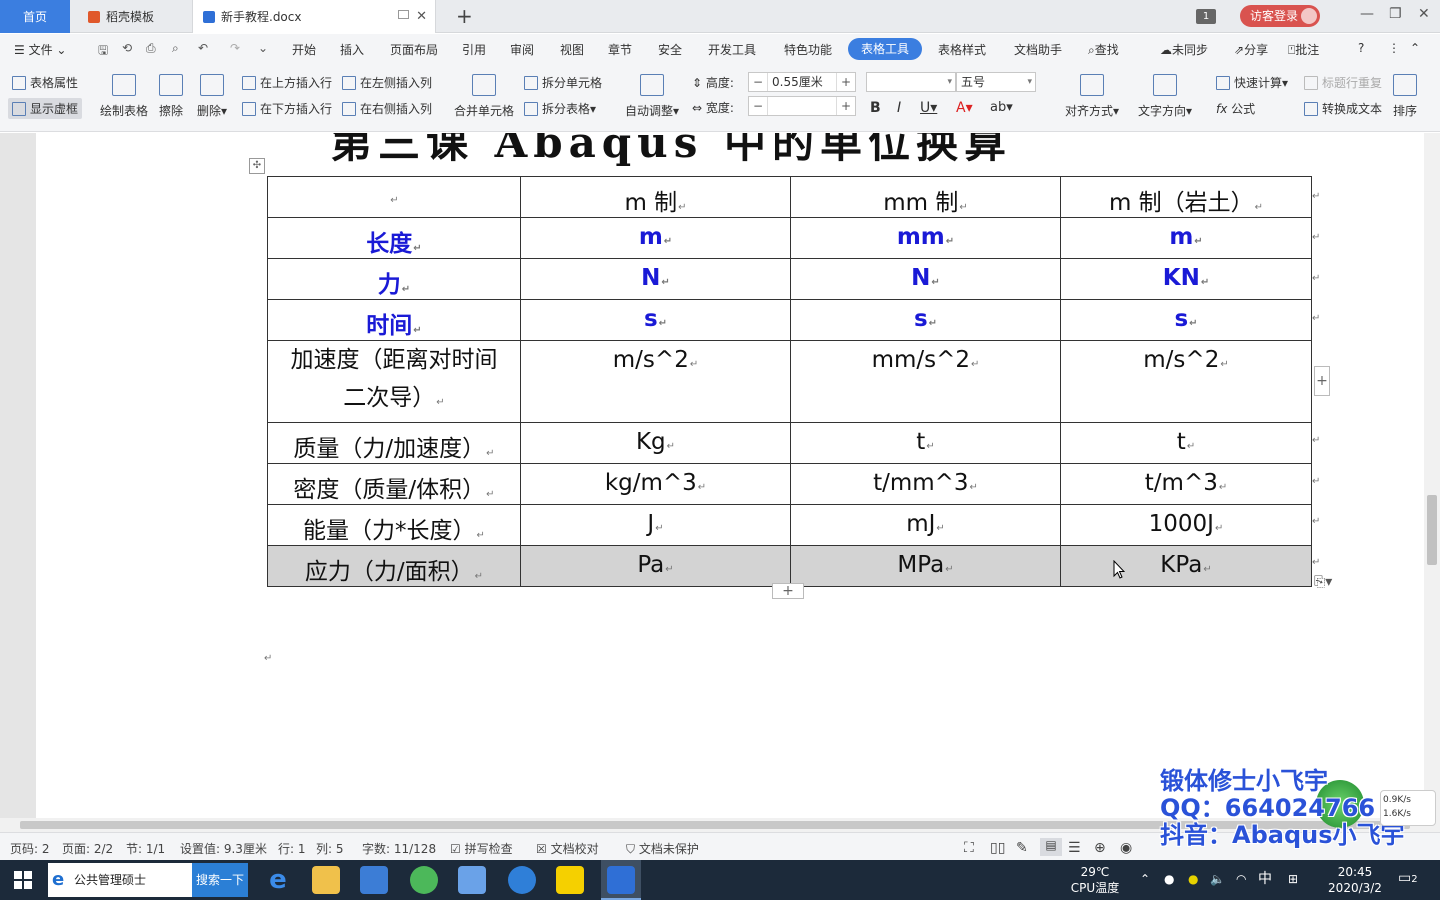  I want to click on text-direction-button: 文字方向▾, so click(1165, 96).